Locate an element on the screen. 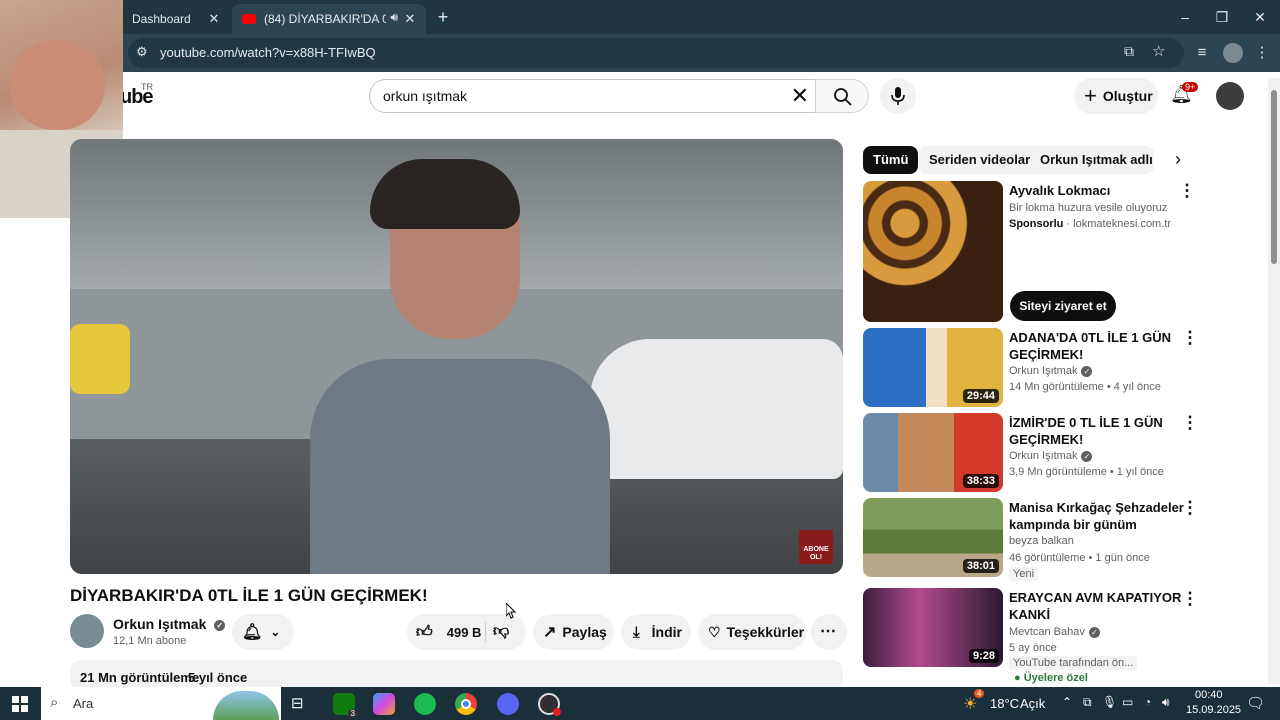  dislike-button: 👎︎ is located at coordinates (501, 631).